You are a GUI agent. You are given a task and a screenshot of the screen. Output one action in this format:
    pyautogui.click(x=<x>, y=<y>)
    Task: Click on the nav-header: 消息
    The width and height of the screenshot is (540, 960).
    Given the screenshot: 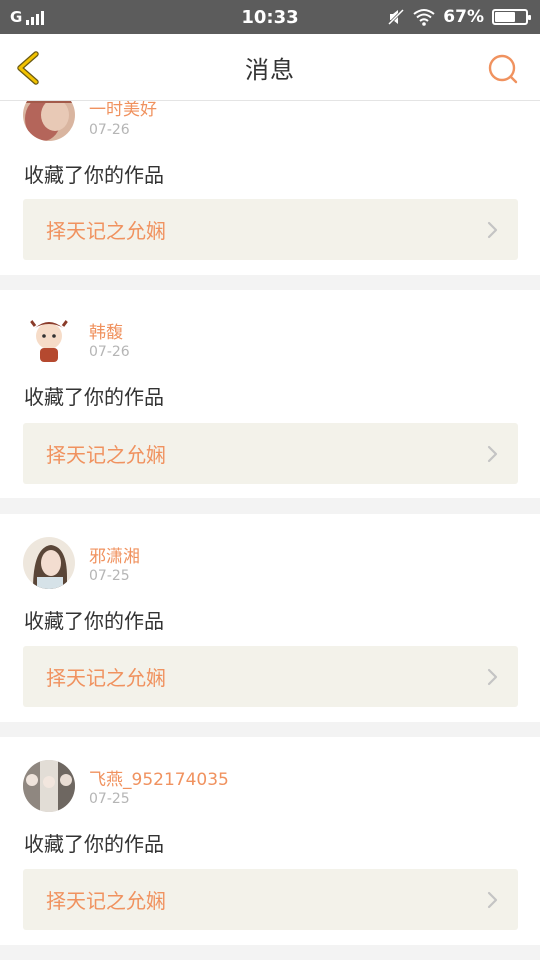 What is the action you would take?
    pyautogui.click(x=270, y=67)
    